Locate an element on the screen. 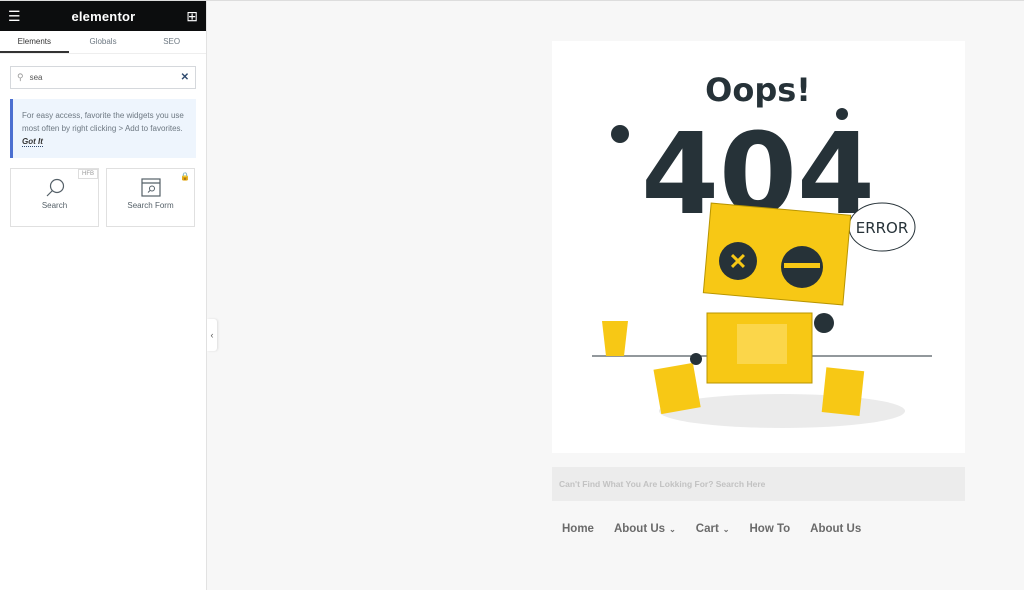 This screenshot has width=1024, height=590. tab-seo: SEO is located at coordinates (171, 42).